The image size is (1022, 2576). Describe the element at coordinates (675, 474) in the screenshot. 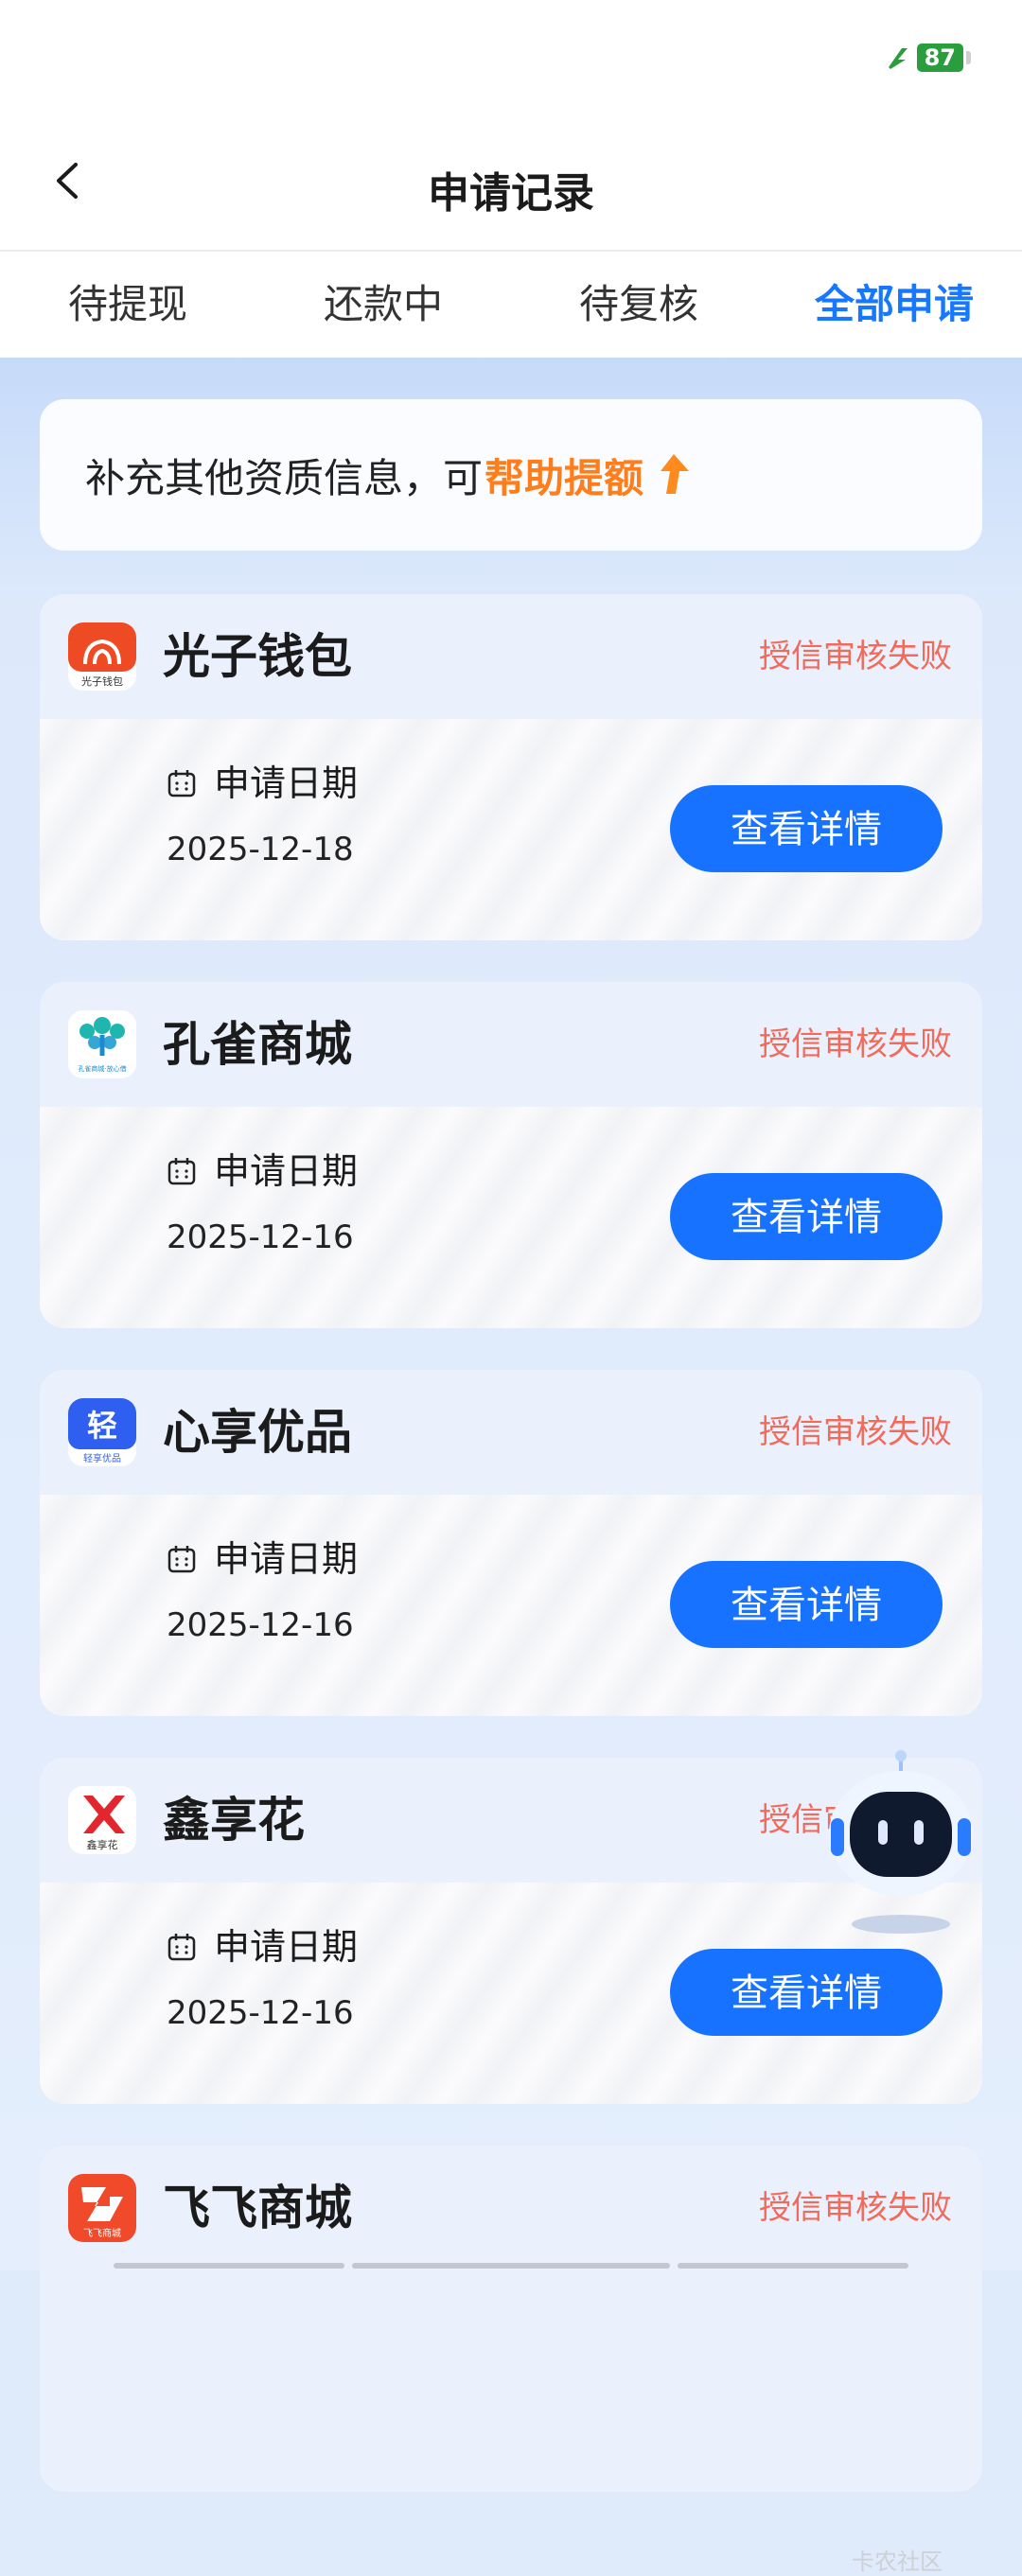

I see `arrow-up-icon` at that location.